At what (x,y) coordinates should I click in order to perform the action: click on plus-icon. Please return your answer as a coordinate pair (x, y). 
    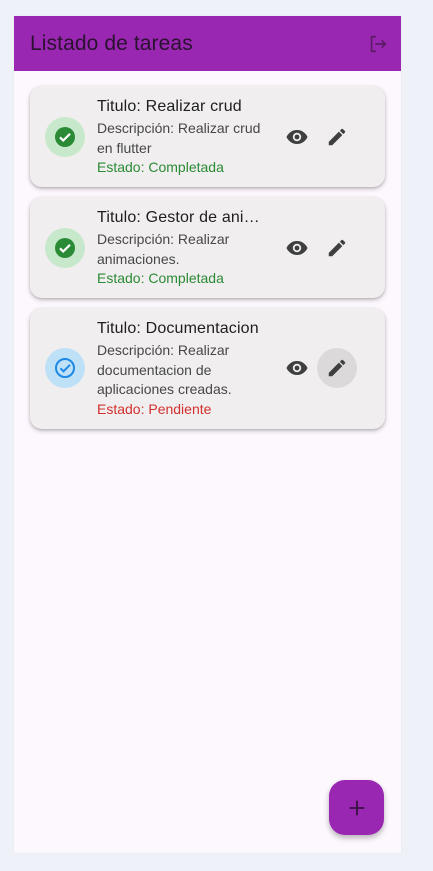
    Looking at the image, I should click on (356, 807).